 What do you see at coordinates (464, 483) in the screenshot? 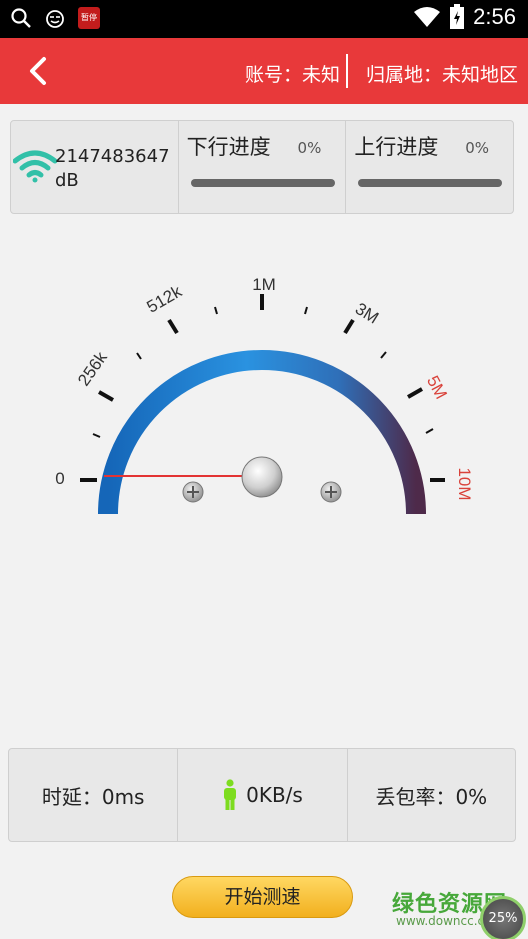
I see `gauge-label-10m: 10M` at bounding box center [464, 483].